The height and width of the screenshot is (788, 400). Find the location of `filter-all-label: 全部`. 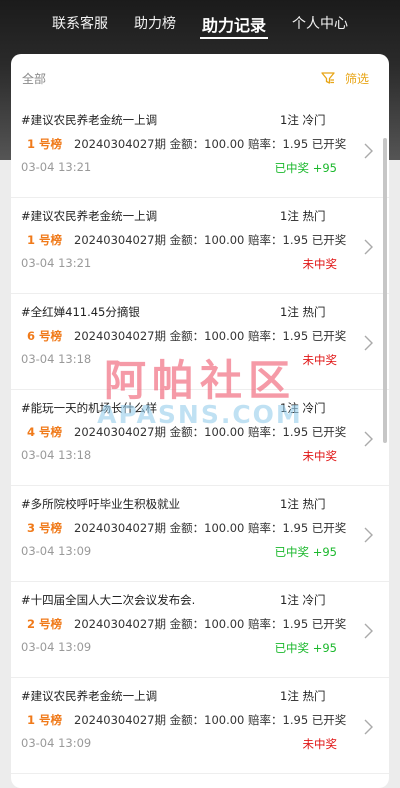

filter-all-label: 全部 is located at coordinates (34, 78).